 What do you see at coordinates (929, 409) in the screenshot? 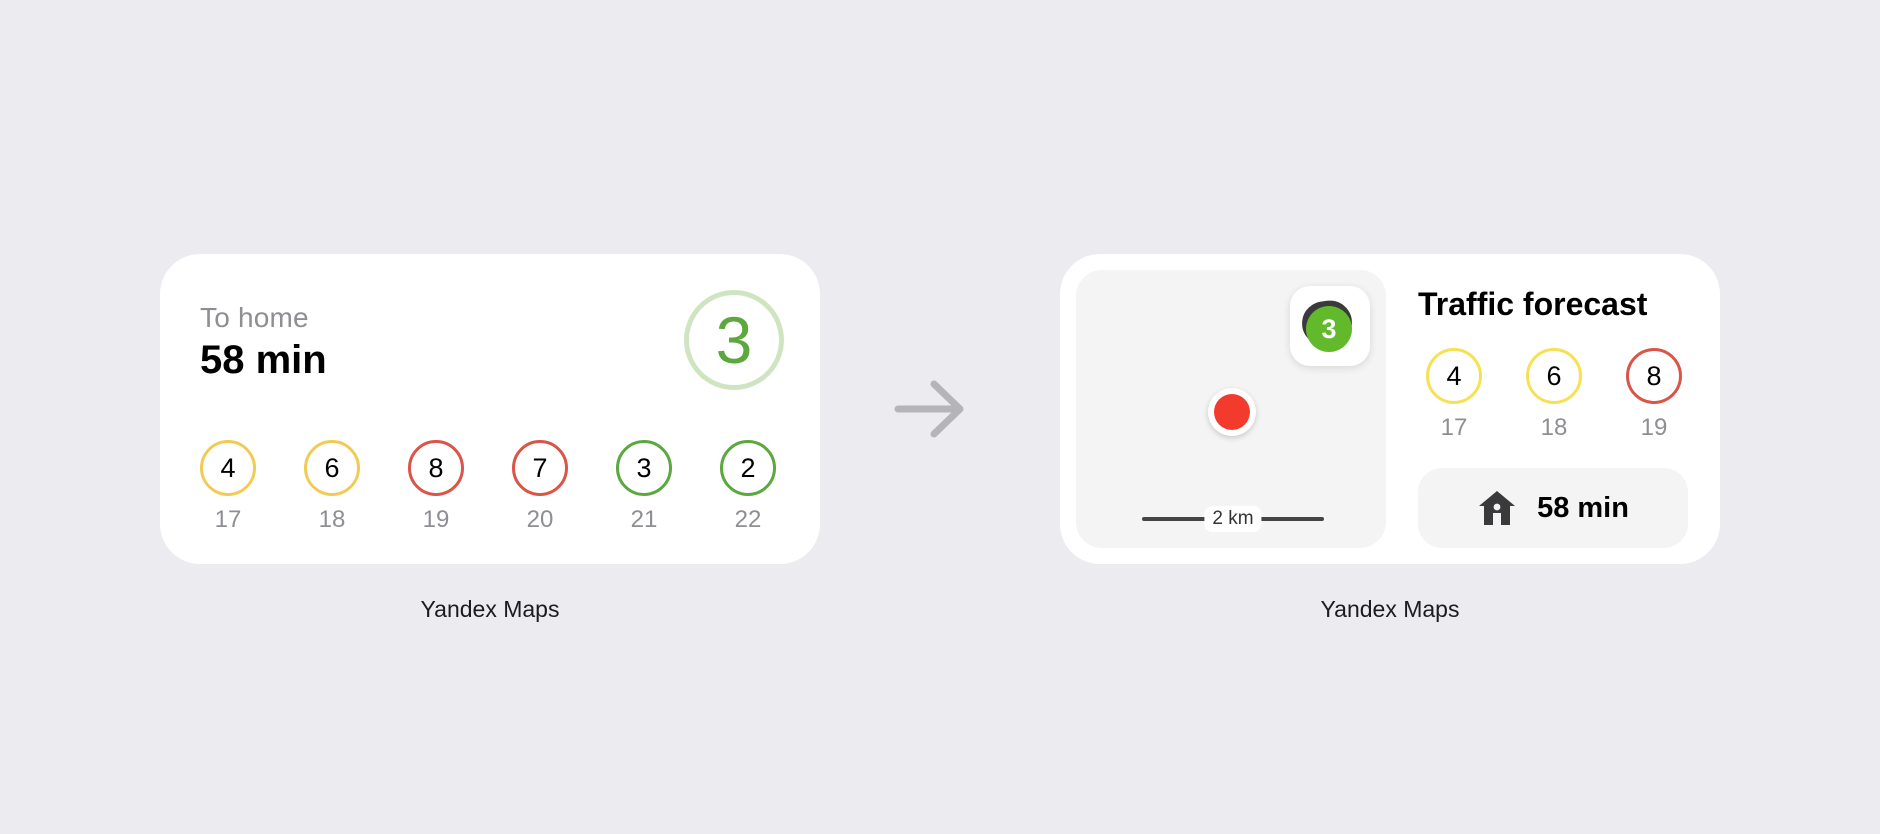
I see `arrow-right-icon` at bounding box center [929, 409].